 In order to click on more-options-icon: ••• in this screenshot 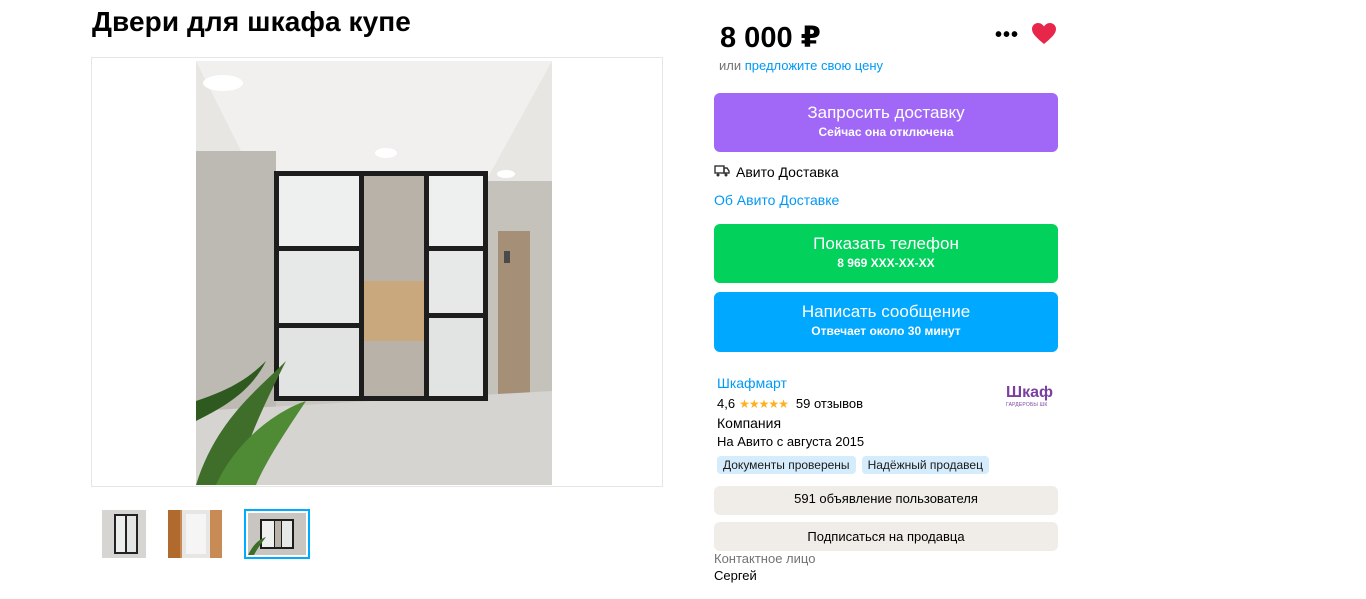, I will do `click(1007, 35)`.